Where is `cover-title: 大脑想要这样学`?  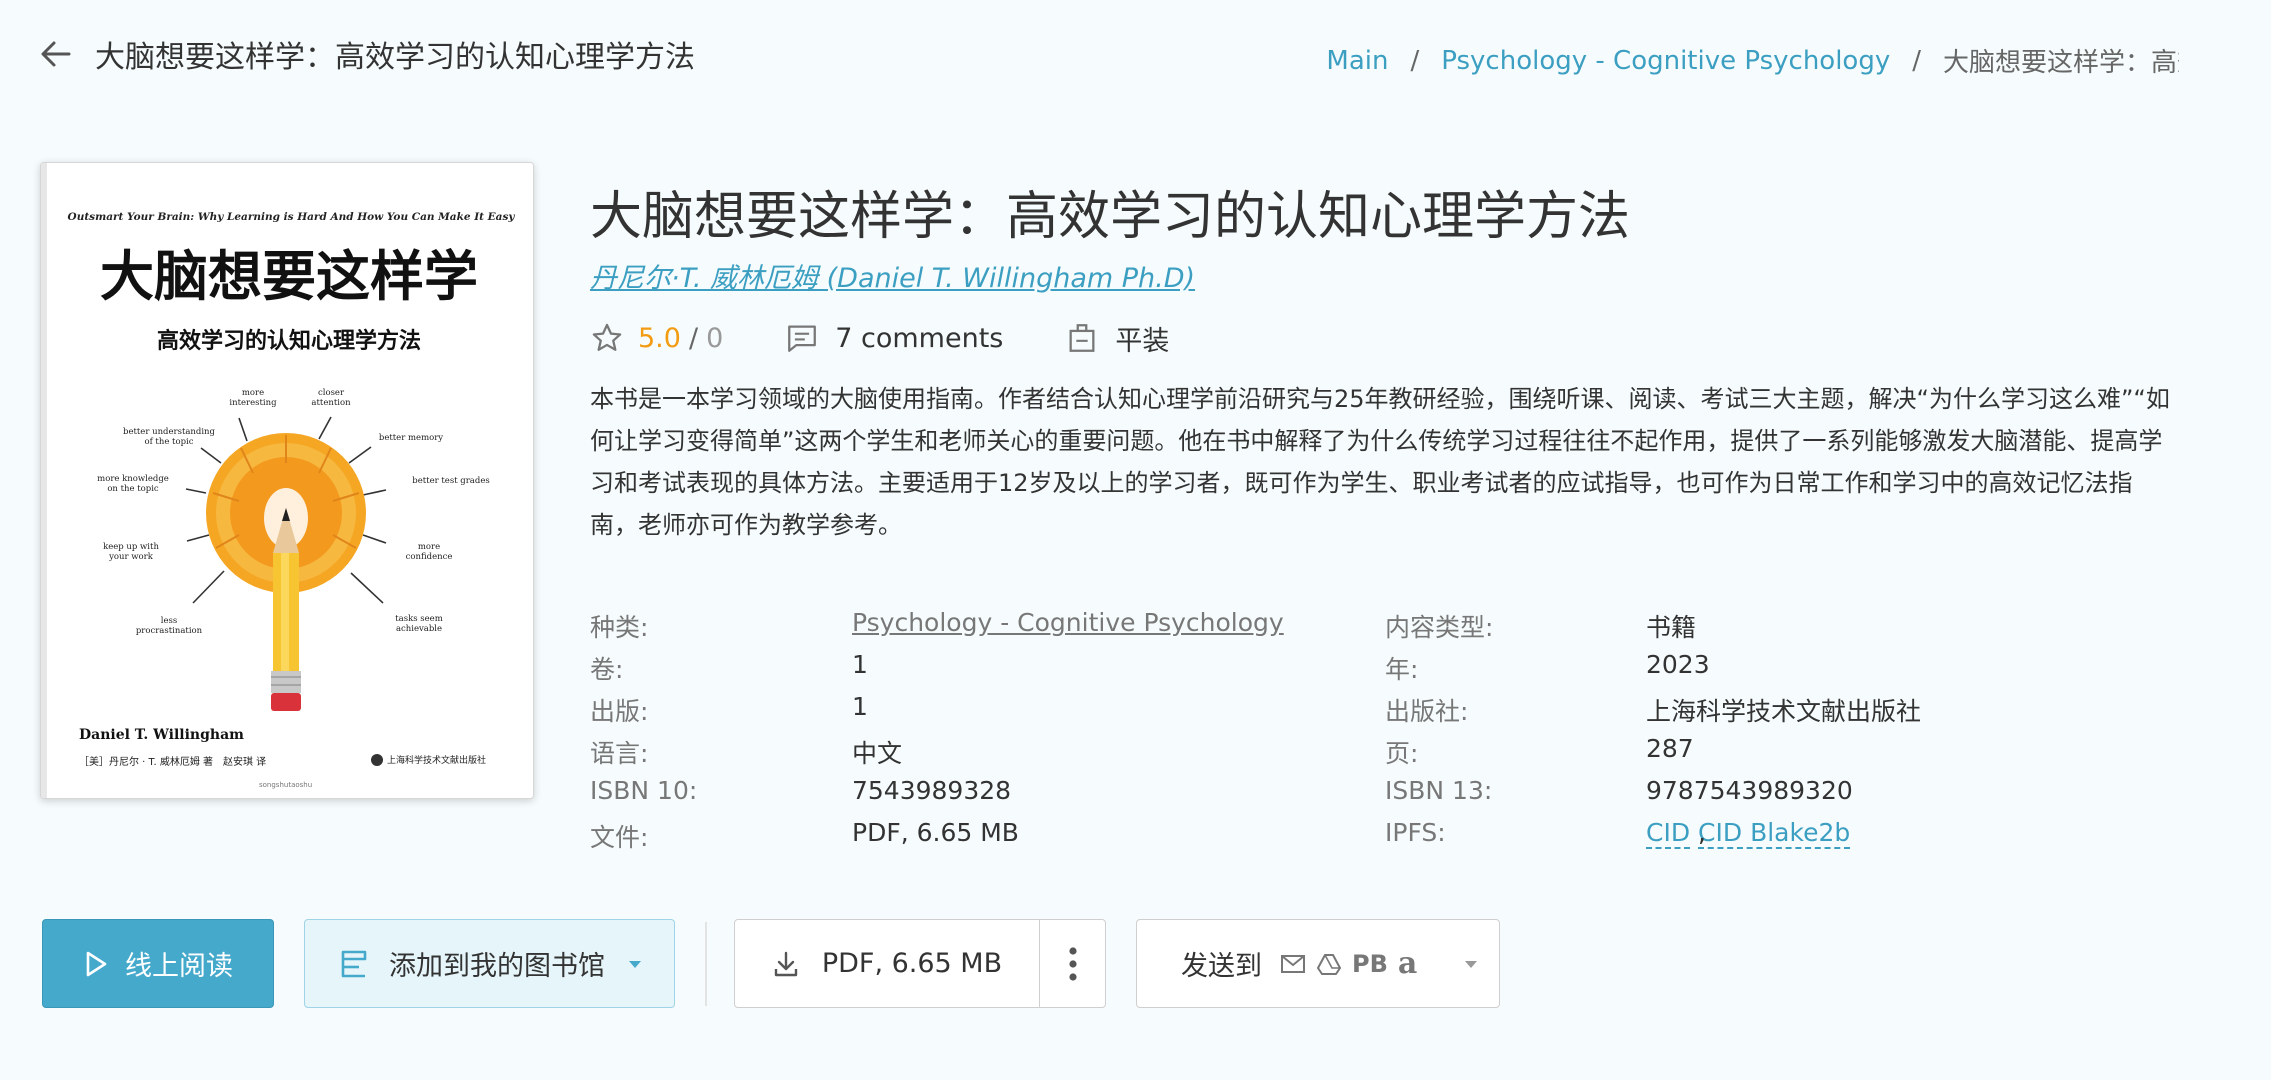
cover-title: 大脑想要这样学 is located at coordinates (289, 276).